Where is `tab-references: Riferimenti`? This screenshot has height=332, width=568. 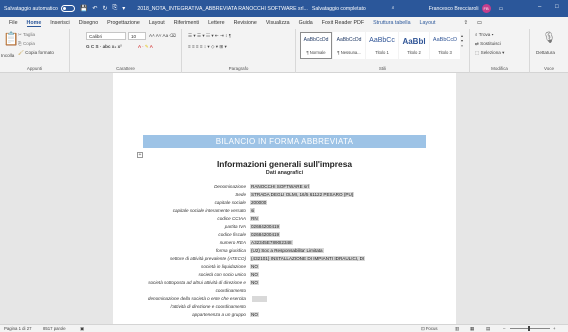 tab-references: Riferimenti is located at coordinates (186, 23).